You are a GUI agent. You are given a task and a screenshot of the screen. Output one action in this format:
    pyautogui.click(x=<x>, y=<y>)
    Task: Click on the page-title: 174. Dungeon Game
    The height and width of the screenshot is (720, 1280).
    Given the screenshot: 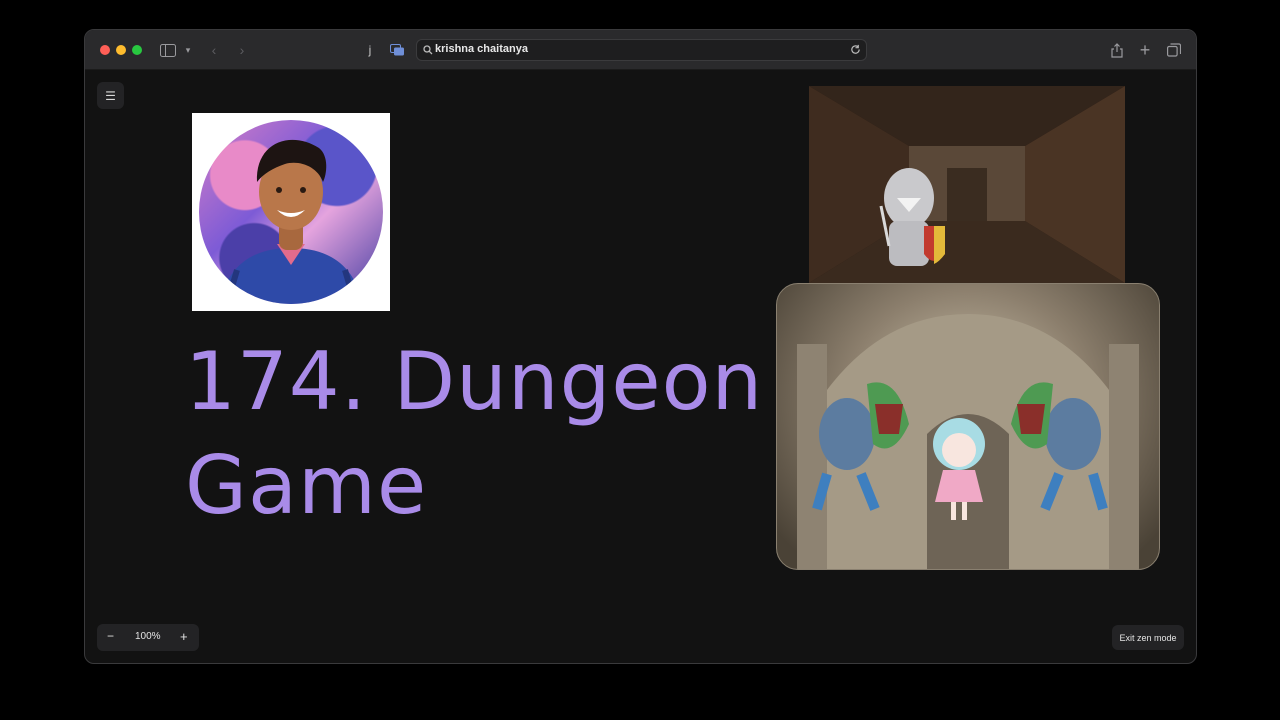 What is the action you would take?
    pyautogui.click(x=485, y=434)
    